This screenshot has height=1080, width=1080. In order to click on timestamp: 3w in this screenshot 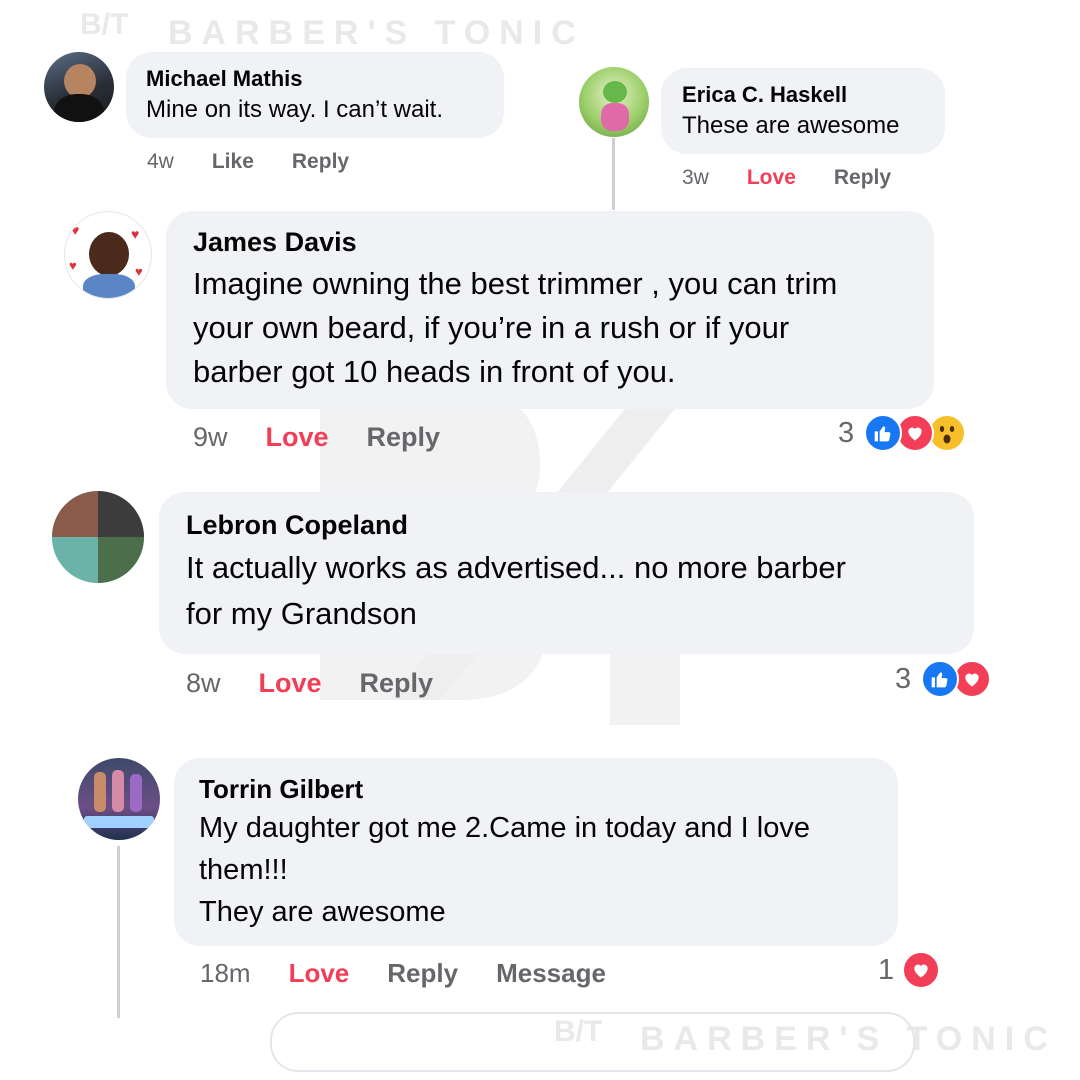, I will do `click(695, 177)`.